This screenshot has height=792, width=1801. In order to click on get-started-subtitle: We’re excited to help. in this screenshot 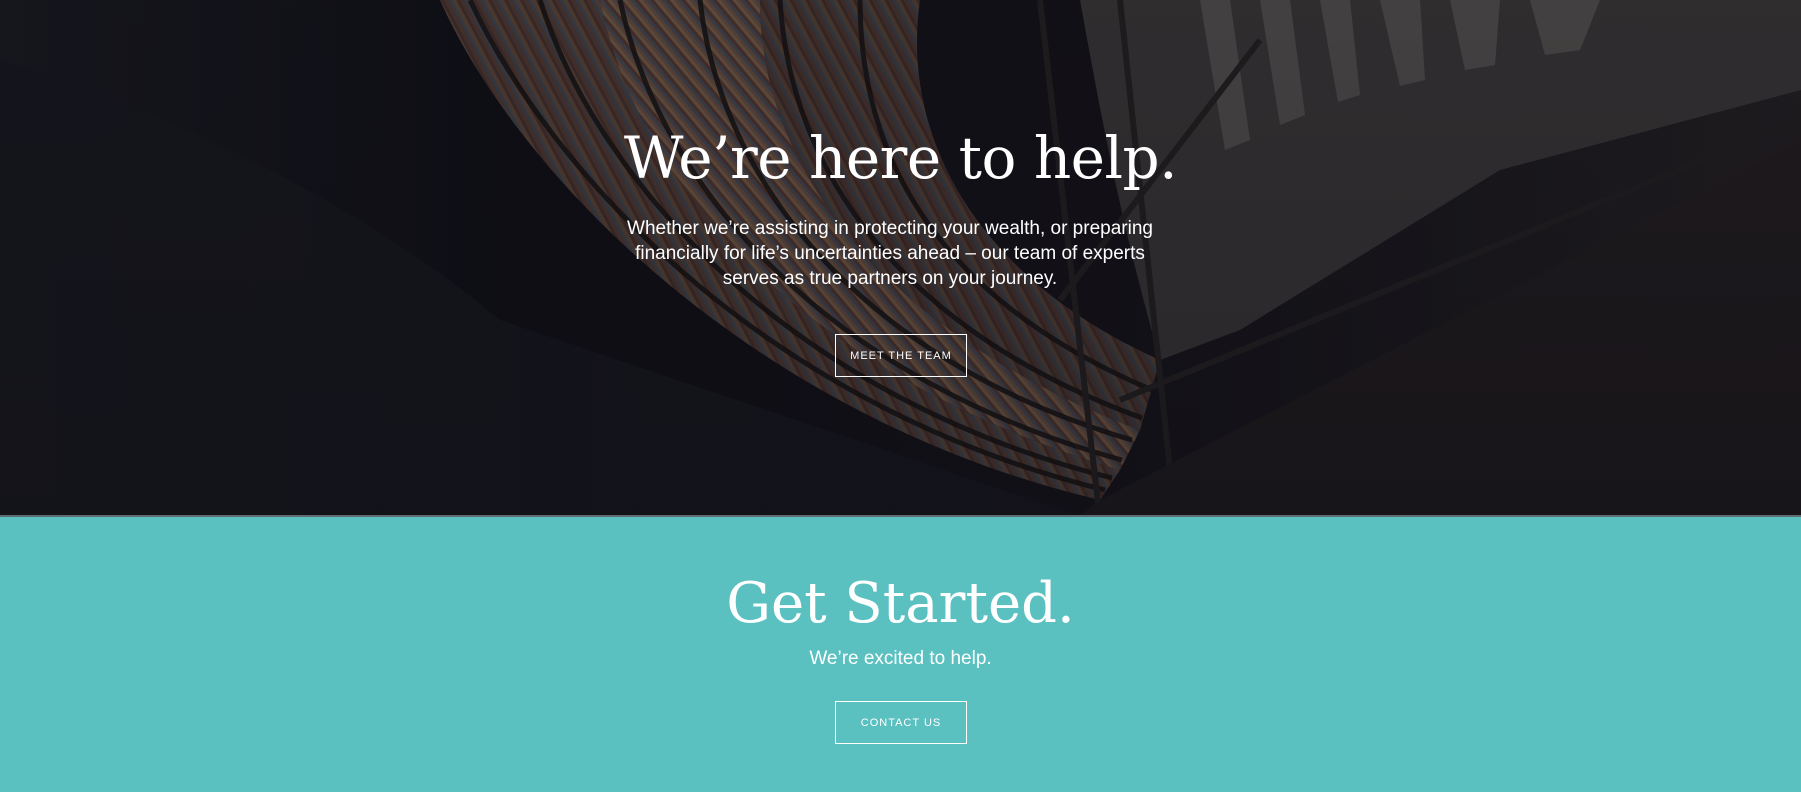, I will do `click(900, 658)`.